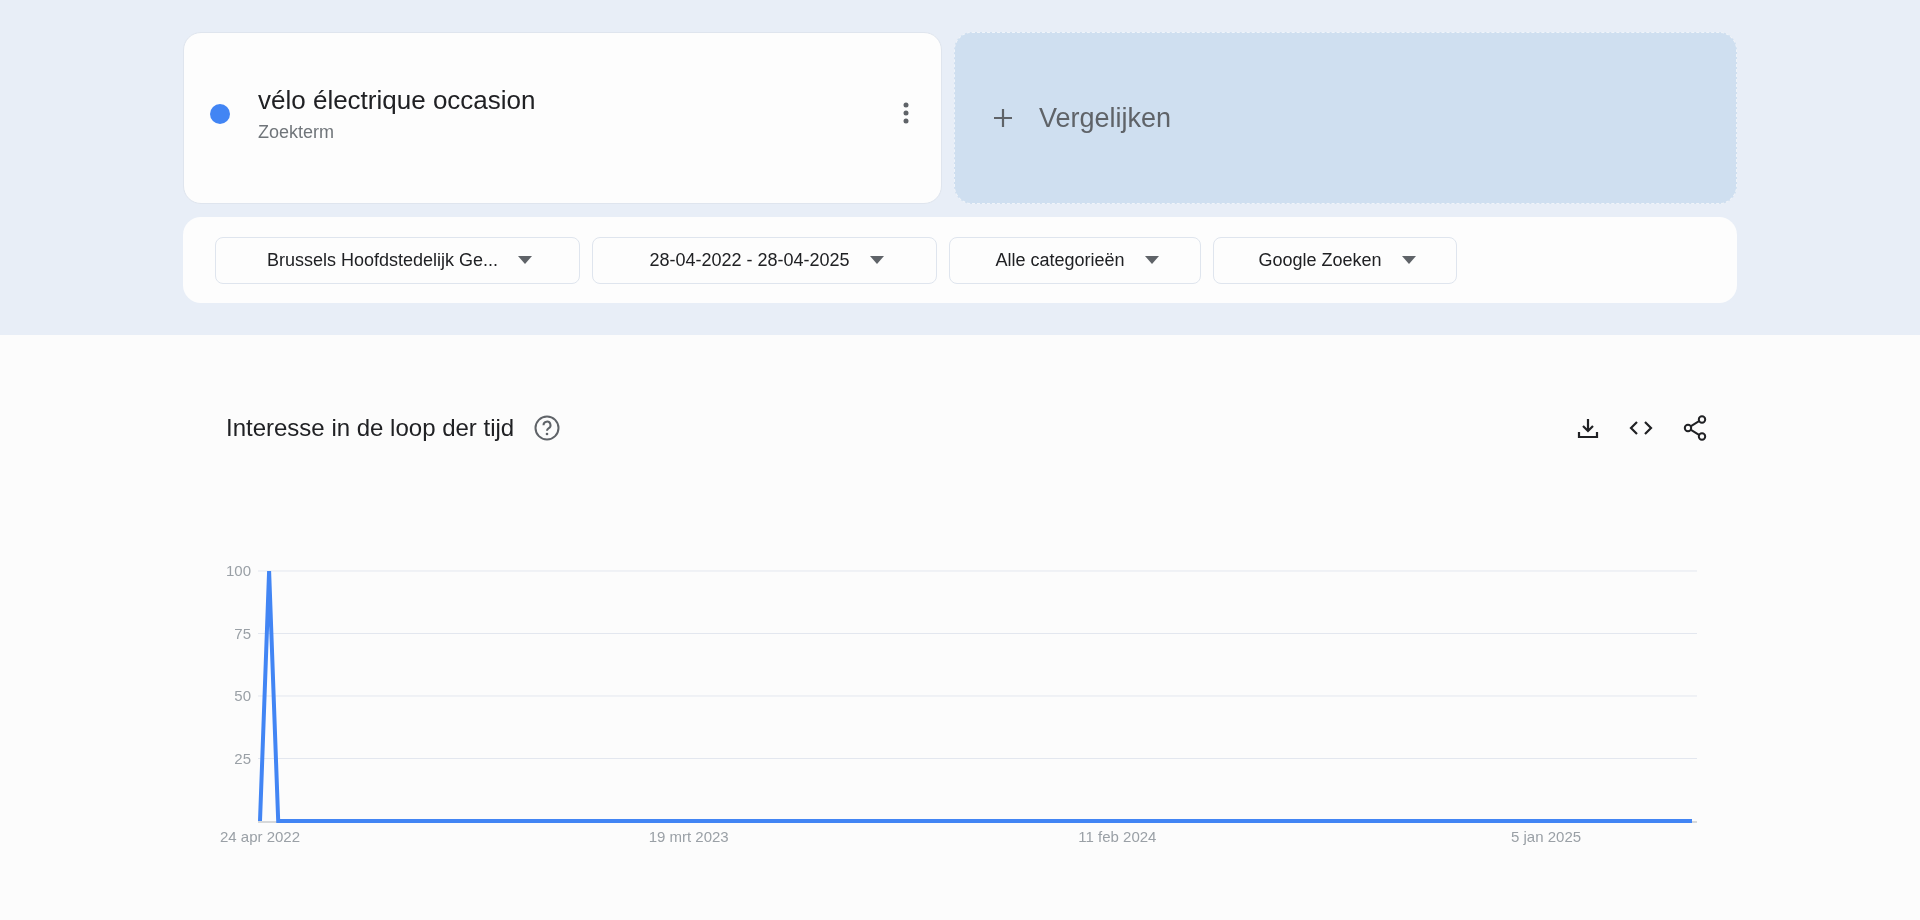  I want to click on y-axis-label: 25, so click(242, 758).